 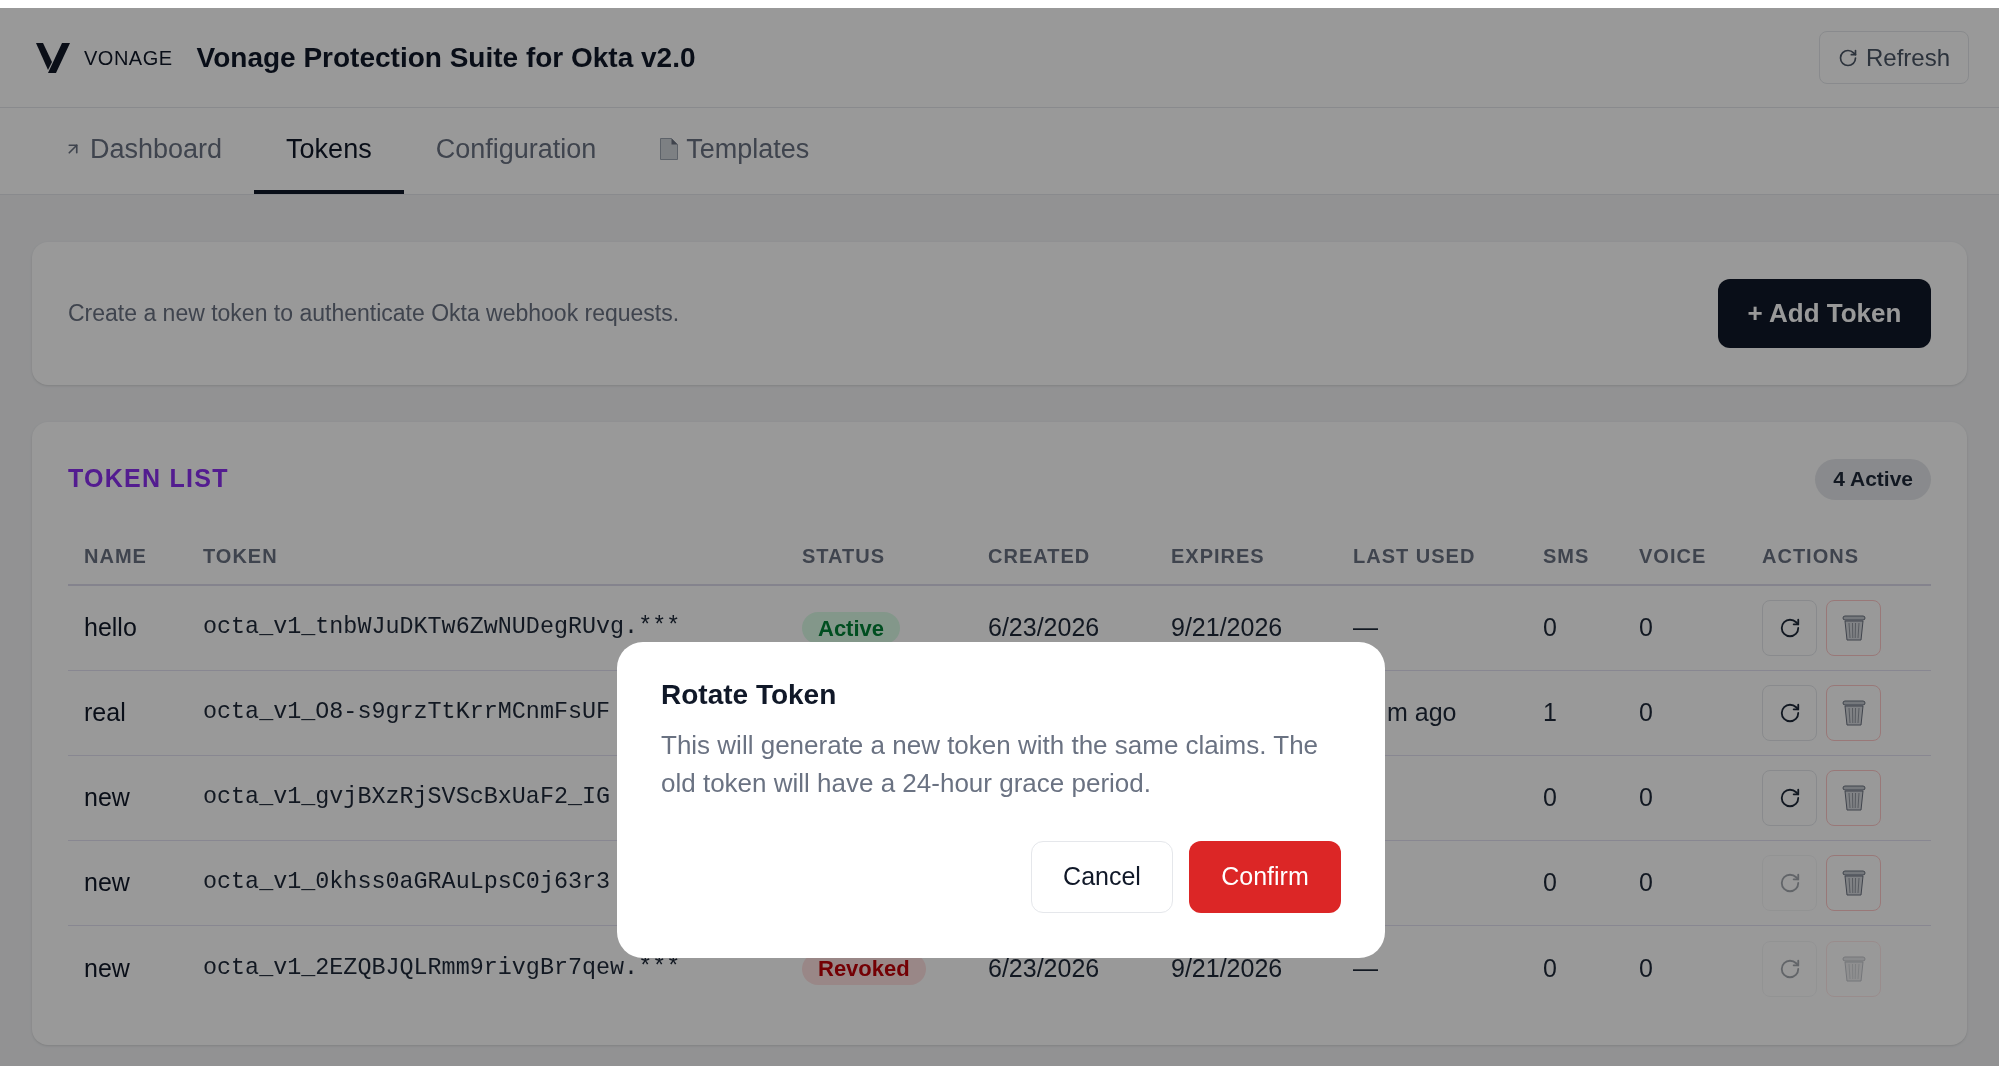 What do you see at coordinates (1265, 877) in the screenshot?
I see `confirm-button: Confirm` at bounding box center [1265, 877].